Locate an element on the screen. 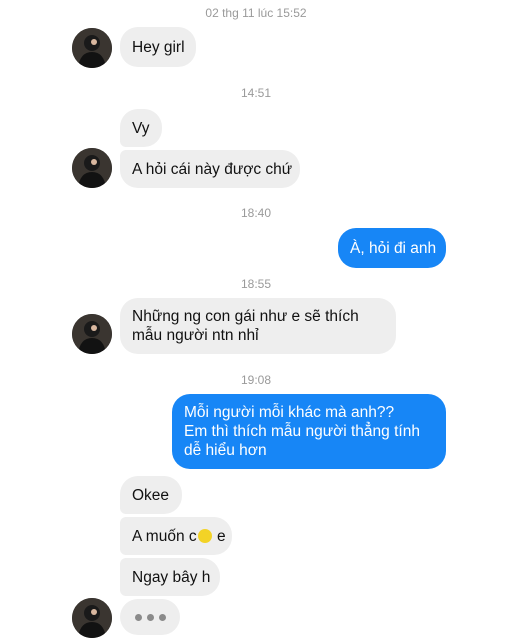 The image size is (512, 640). typing-indicator is located at coordinates (150, 617).